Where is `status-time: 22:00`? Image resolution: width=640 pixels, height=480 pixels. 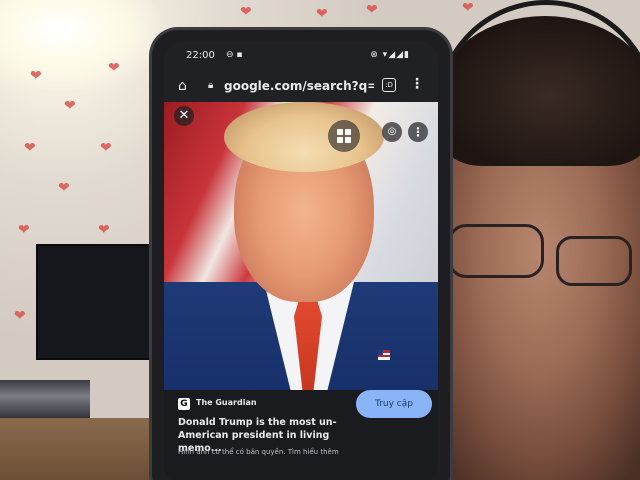
status-time: 22:00 is located at coordinates (200, 55).